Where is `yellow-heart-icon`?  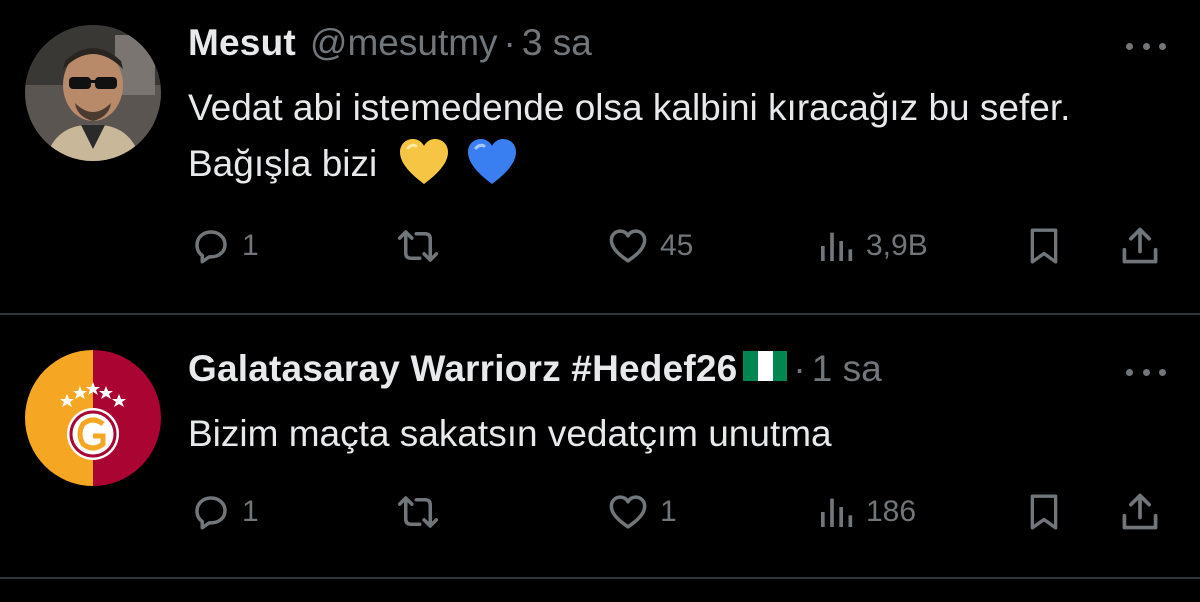
yellow-heart-icon is located at coordinates (423, 161).